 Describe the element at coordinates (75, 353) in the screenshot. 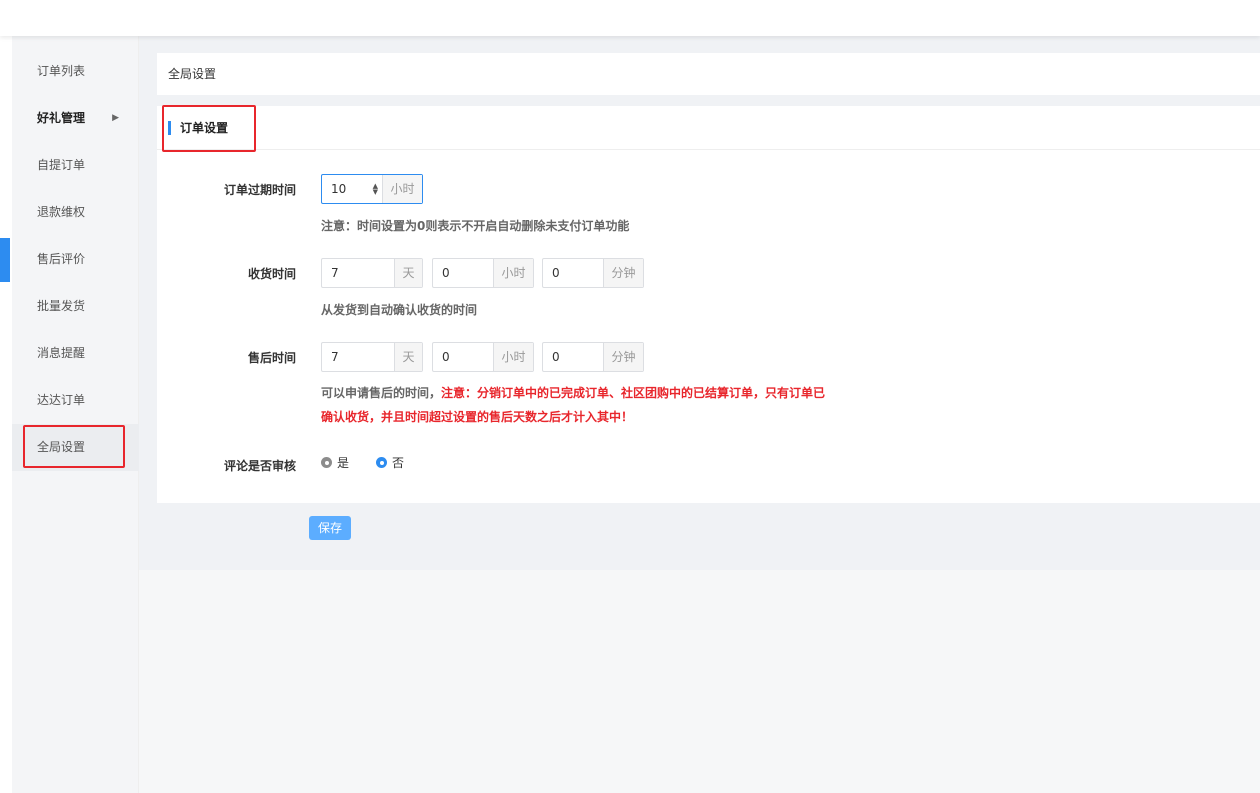

I see `sidebar-item-notifications: 消息提醒` at that location.